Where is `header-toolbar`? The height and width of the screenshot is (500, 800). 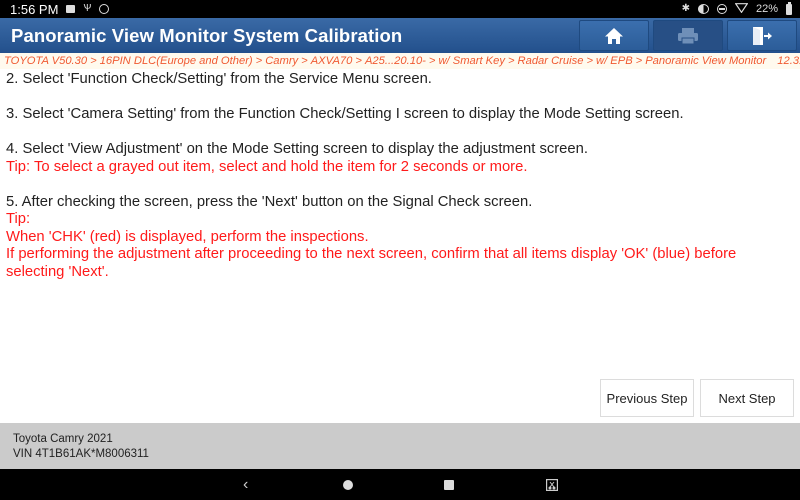 header-toolbar is located at coordinates (688, 35).